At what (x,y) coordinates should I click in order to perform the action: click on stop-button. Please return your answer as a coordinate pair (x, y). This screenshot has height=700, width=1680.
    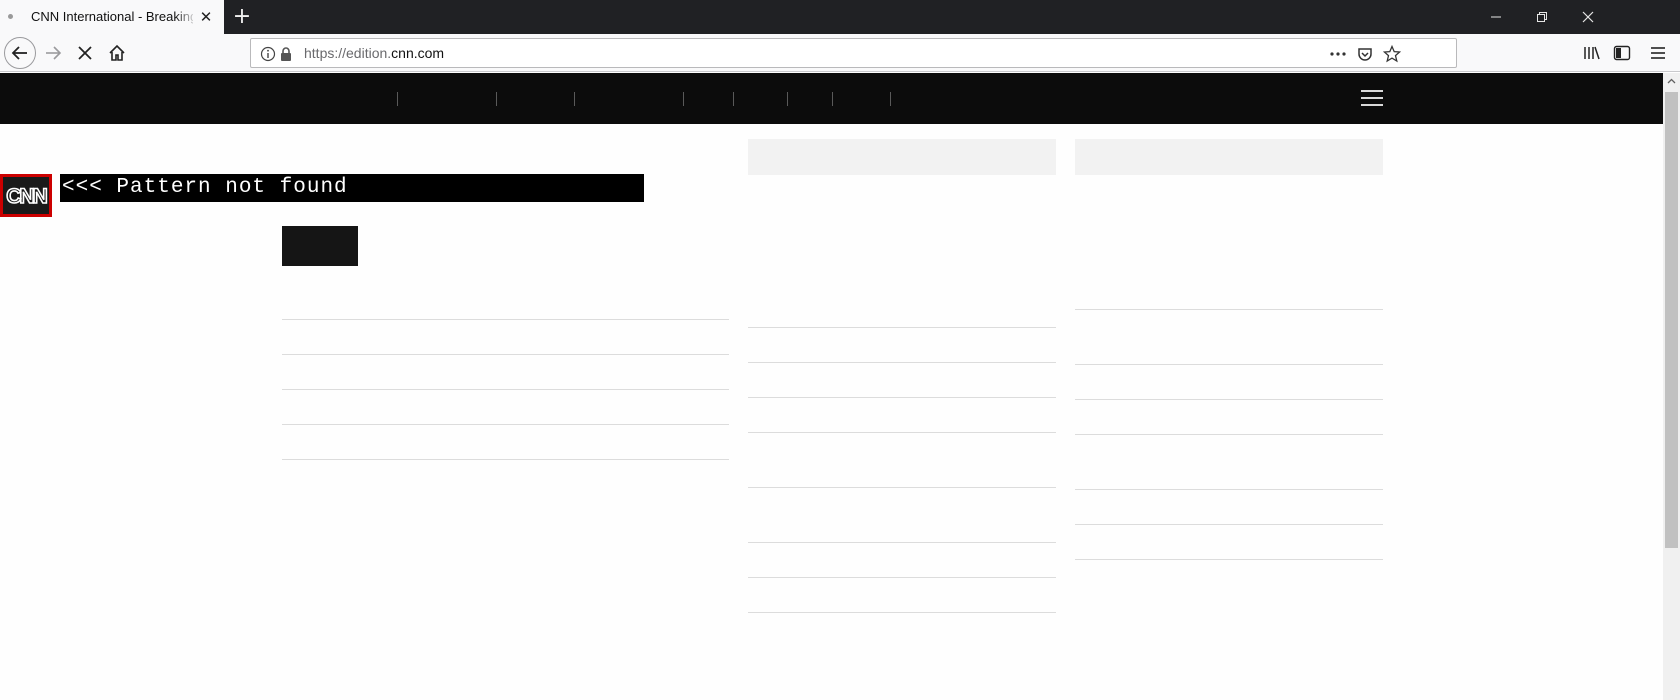
    Looking at the image, I should click on (85, 53).